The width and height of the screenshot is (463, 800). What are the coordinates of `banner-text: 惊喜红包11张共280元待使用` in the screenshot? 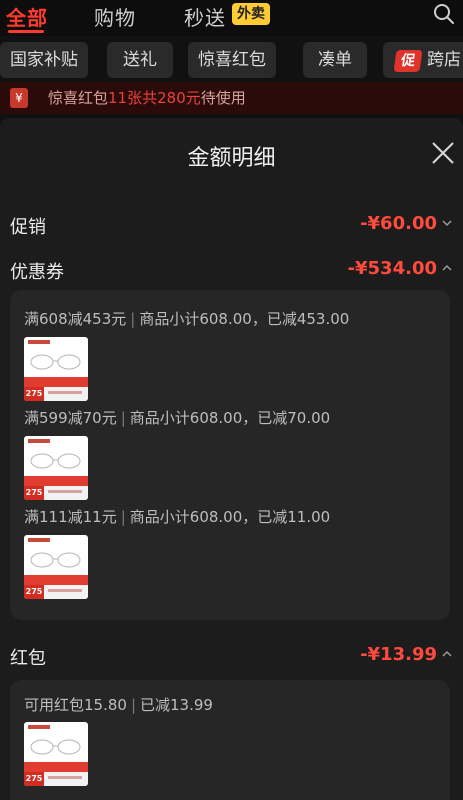 It's located at (147, 97).